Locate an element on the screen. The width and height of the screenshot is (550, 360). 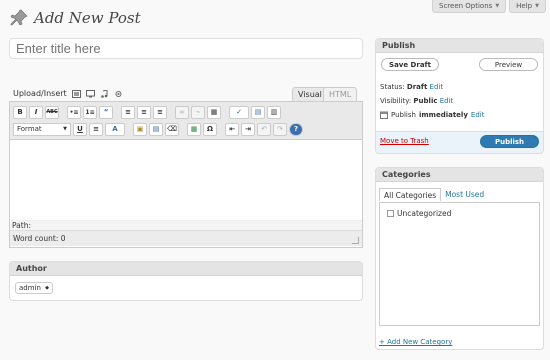
numbered-list-button: 1≡ is located at coordinates (90, 112).